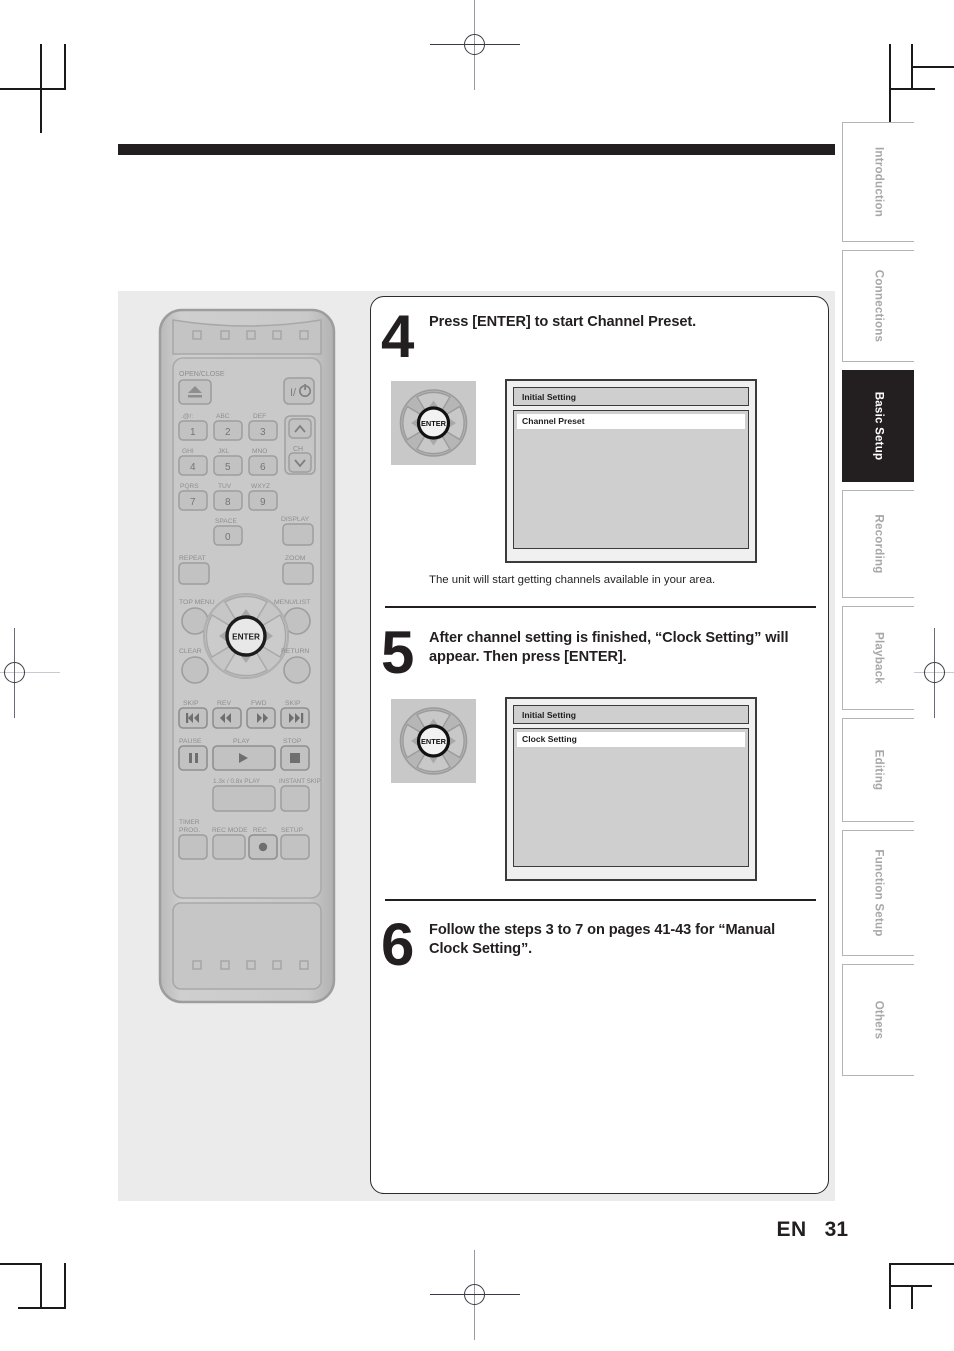 The height and width of the screenshot is (1351, 954). I want to click on sidebar-item-editing: Editing, so click(878, 770).